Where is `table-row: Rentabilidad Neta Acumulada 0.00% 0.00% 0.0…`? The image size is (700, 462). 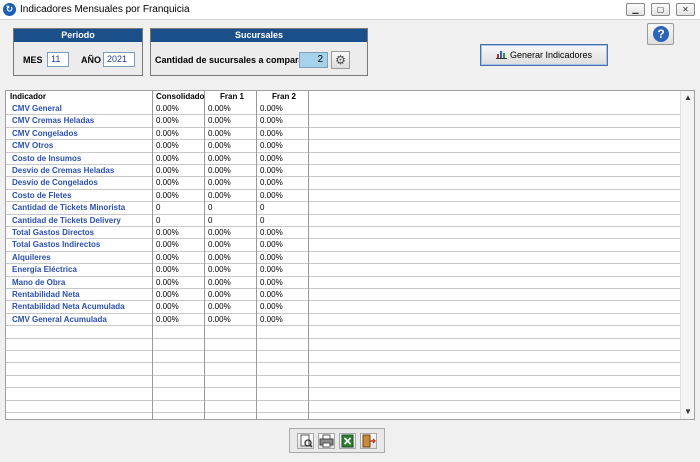 table-row: Rentabilidad Neta Acumulada 0.00% 0.00% 0.0… is located at coordinates (343, 307).